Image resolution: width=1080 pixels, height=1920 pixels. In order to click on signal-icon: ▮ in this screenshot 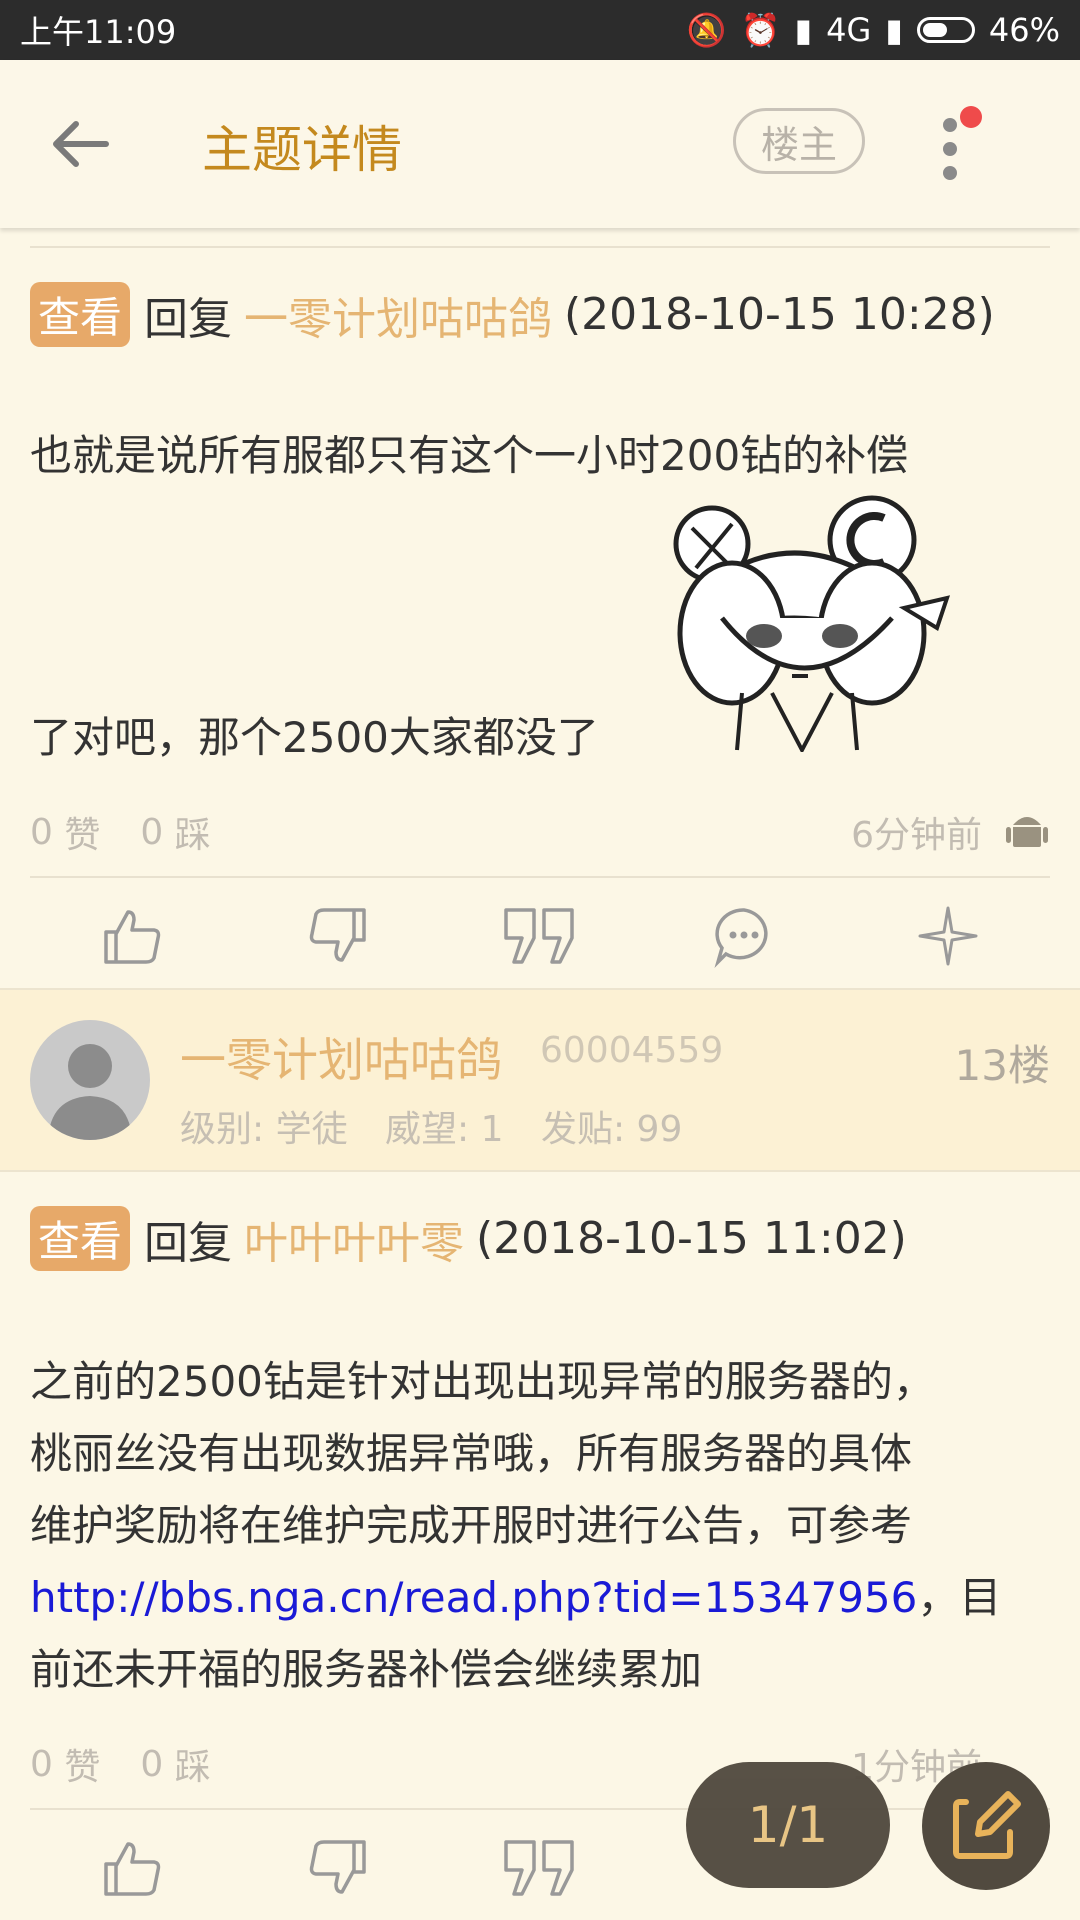, I will do `click(803, 30)`.